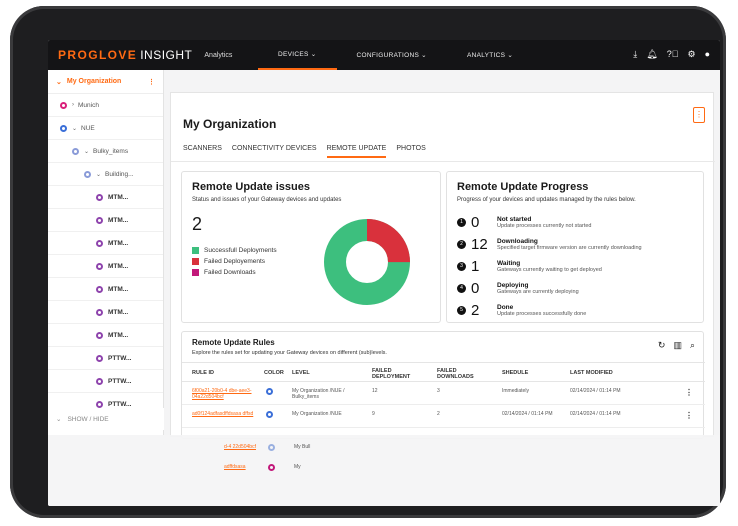 The image size is (738, 526). What do you see at coordinates (105, 105) in the screenshot?
I see `sidebar-tree-item: › Munich` at bounding box center [105, 105].